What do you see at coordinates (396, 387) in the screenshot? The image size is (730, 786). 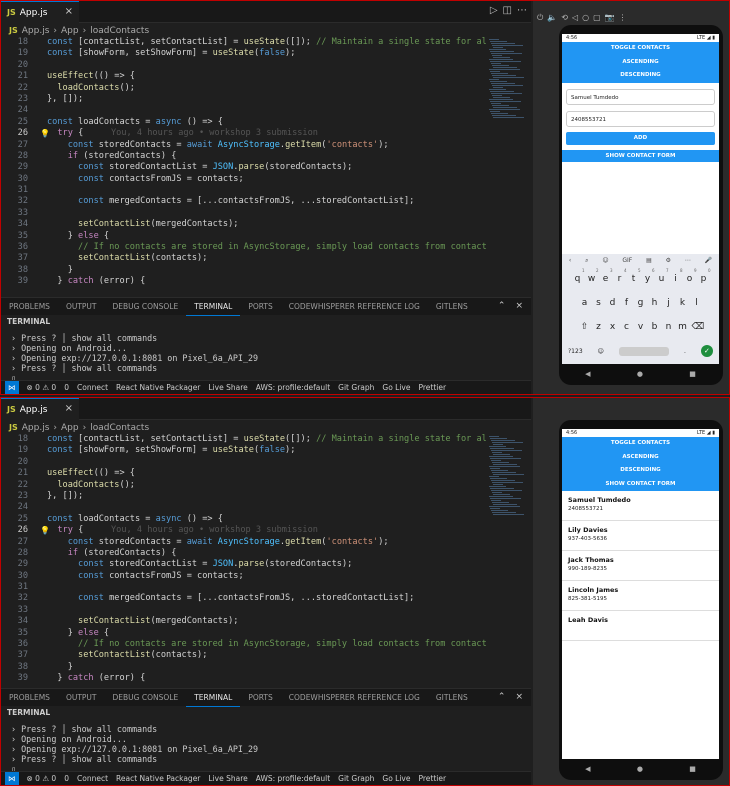 I see `go-live-button: Go Live` at bounding box center [396, 387].